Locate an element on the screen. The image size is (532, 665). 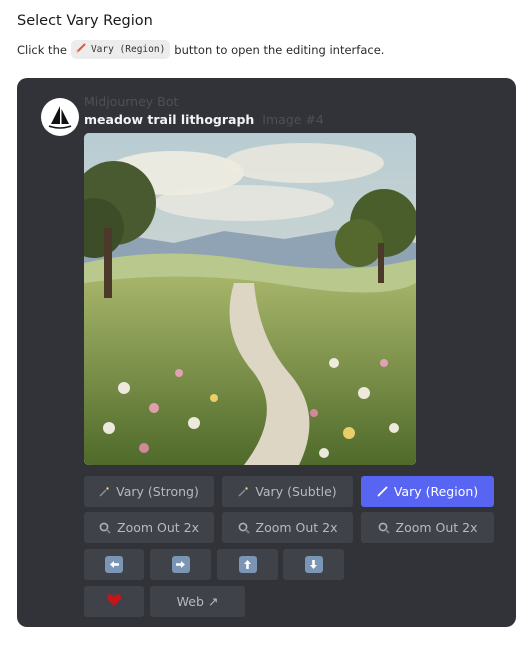
vary-subtle-button: Vary (Subtle) is located at coordinates (287, 491).